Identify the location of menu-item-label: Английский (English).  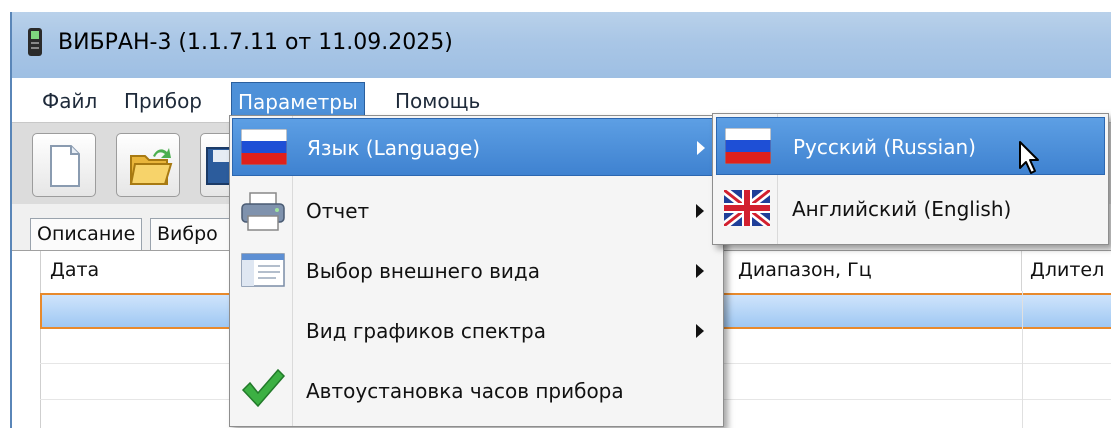
(902, 209).